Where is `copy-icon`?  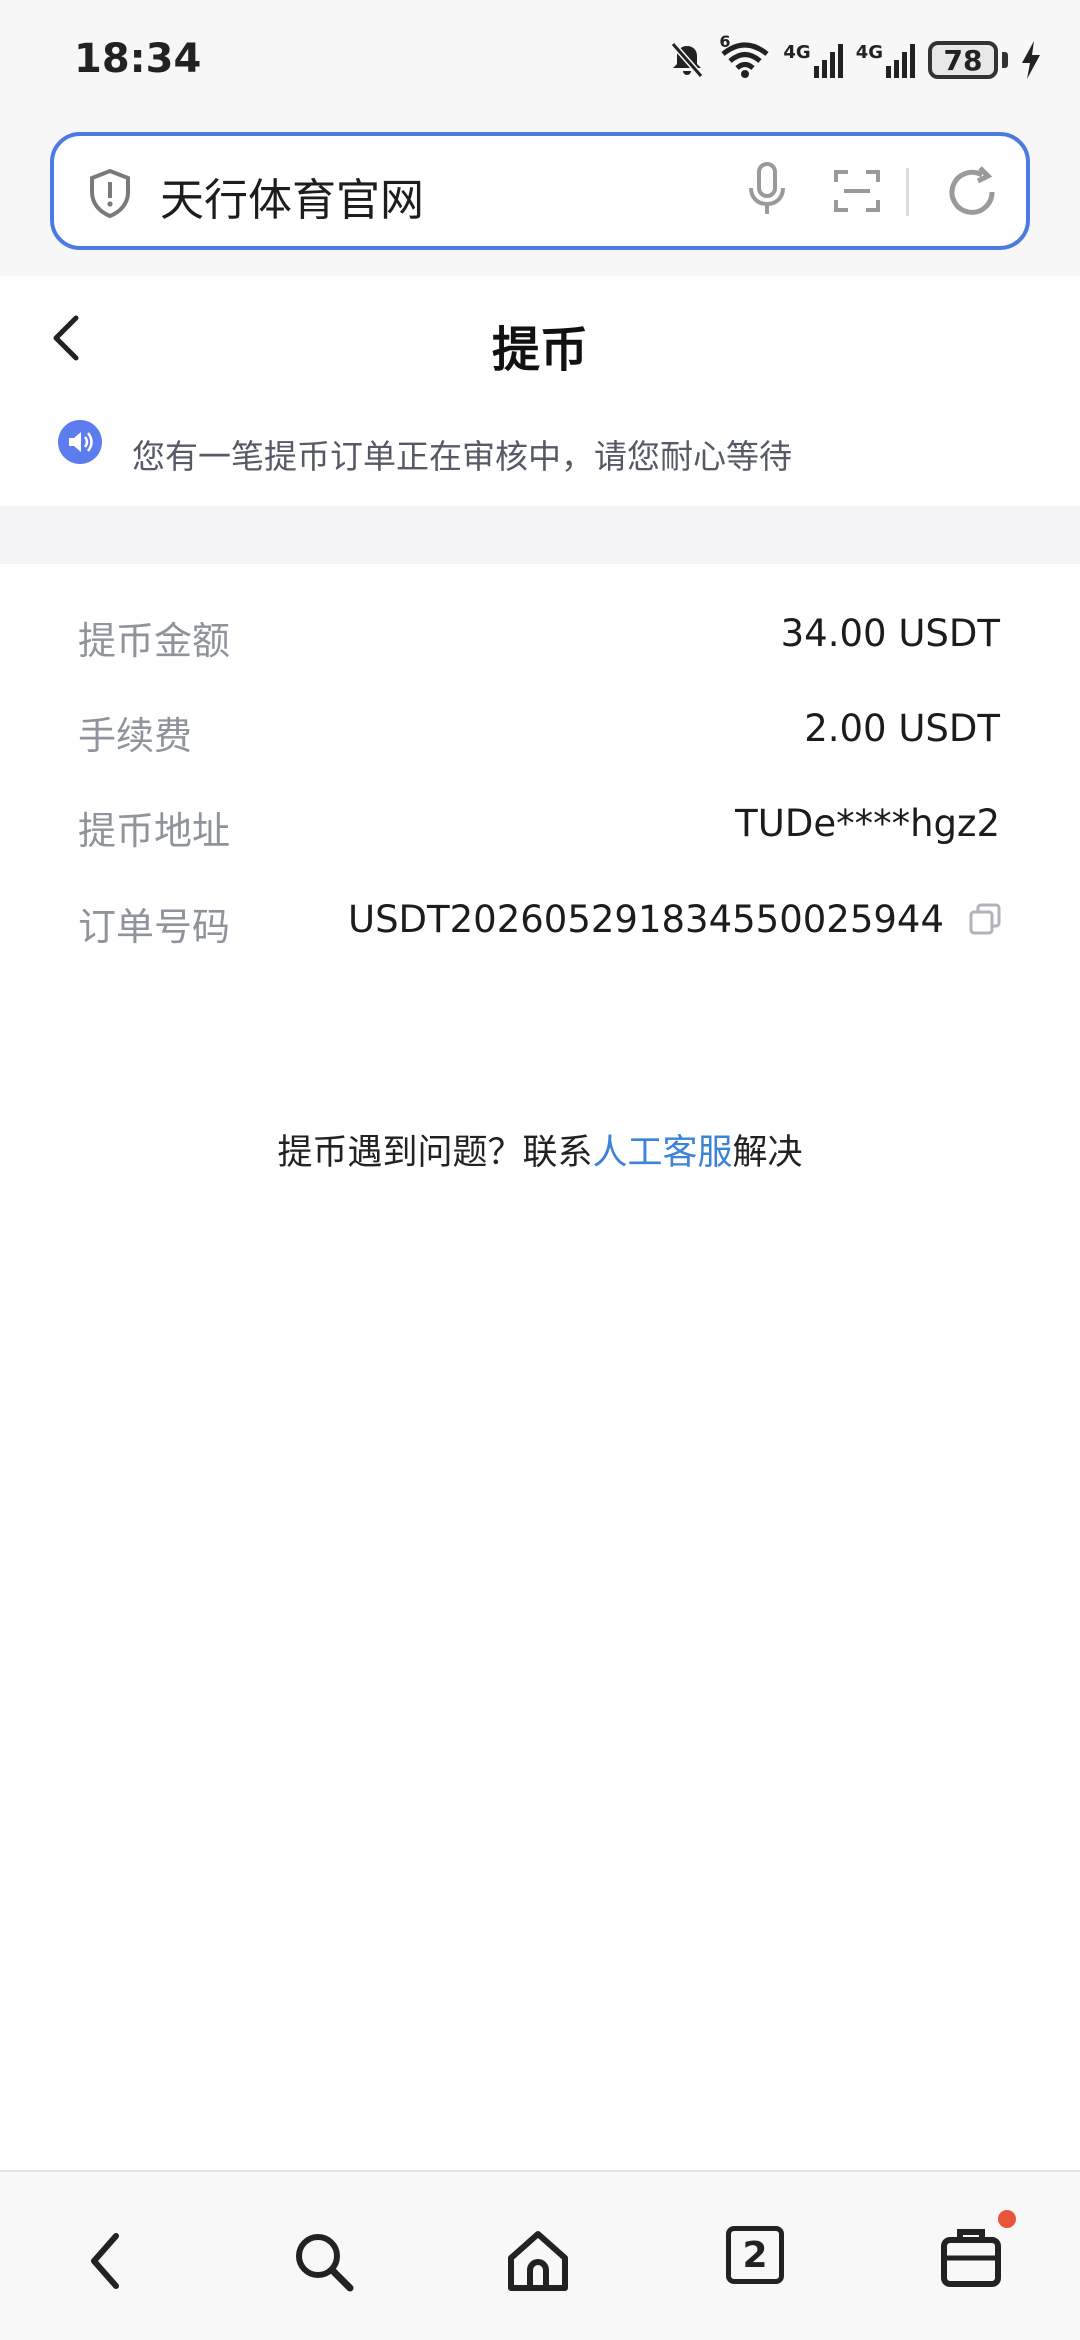 copy-icon is located at coordinates (985, 919).